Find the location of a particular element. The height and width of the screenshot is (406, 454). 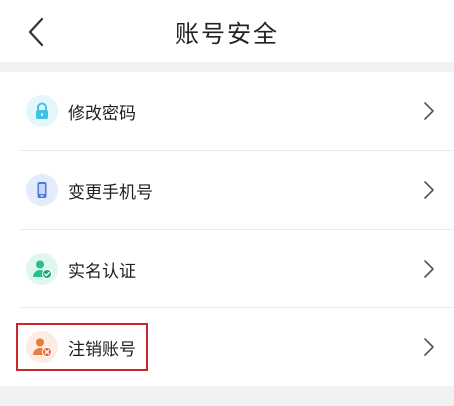

page-title: 账号安全 is located at coordinates (227, 34).